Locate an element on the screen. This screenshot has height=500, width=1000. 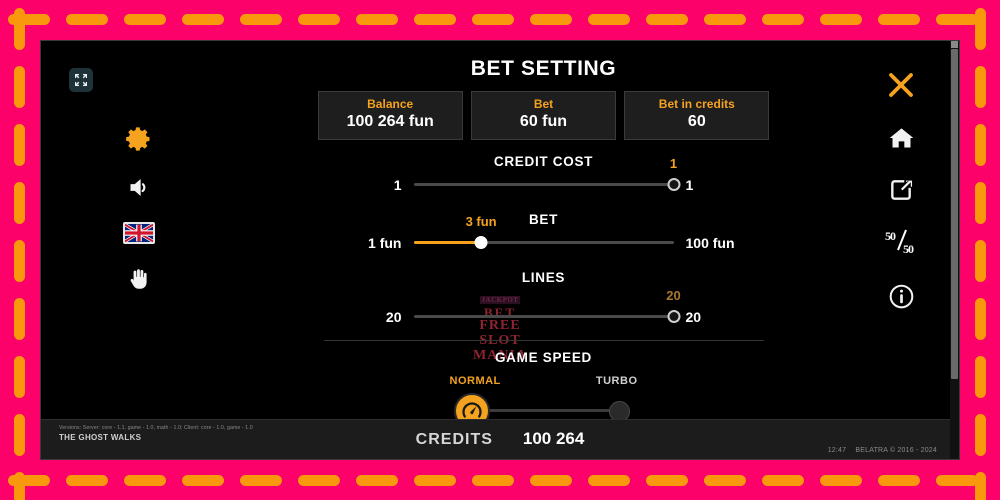
bet-track: 3 fun is located at coordinates (543, 235).